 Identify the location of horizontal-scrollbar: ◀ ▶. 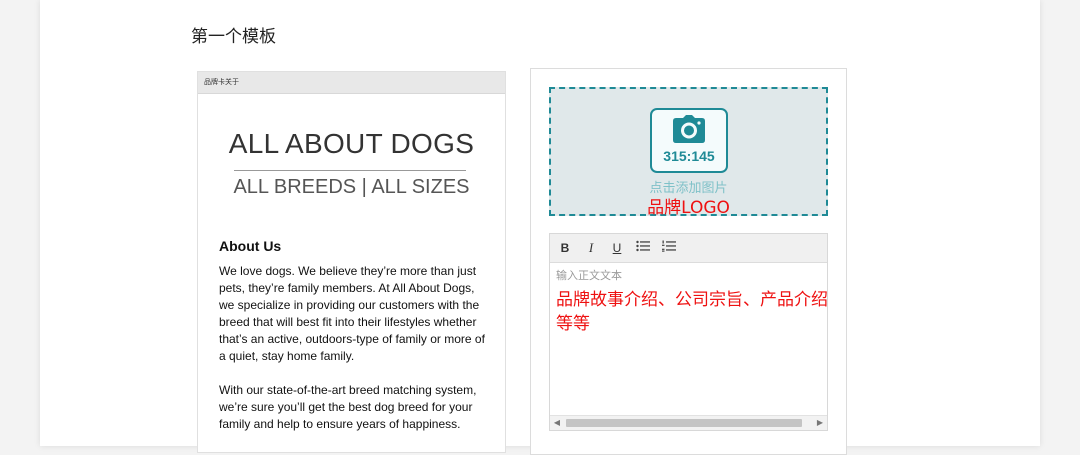
(688, 422).